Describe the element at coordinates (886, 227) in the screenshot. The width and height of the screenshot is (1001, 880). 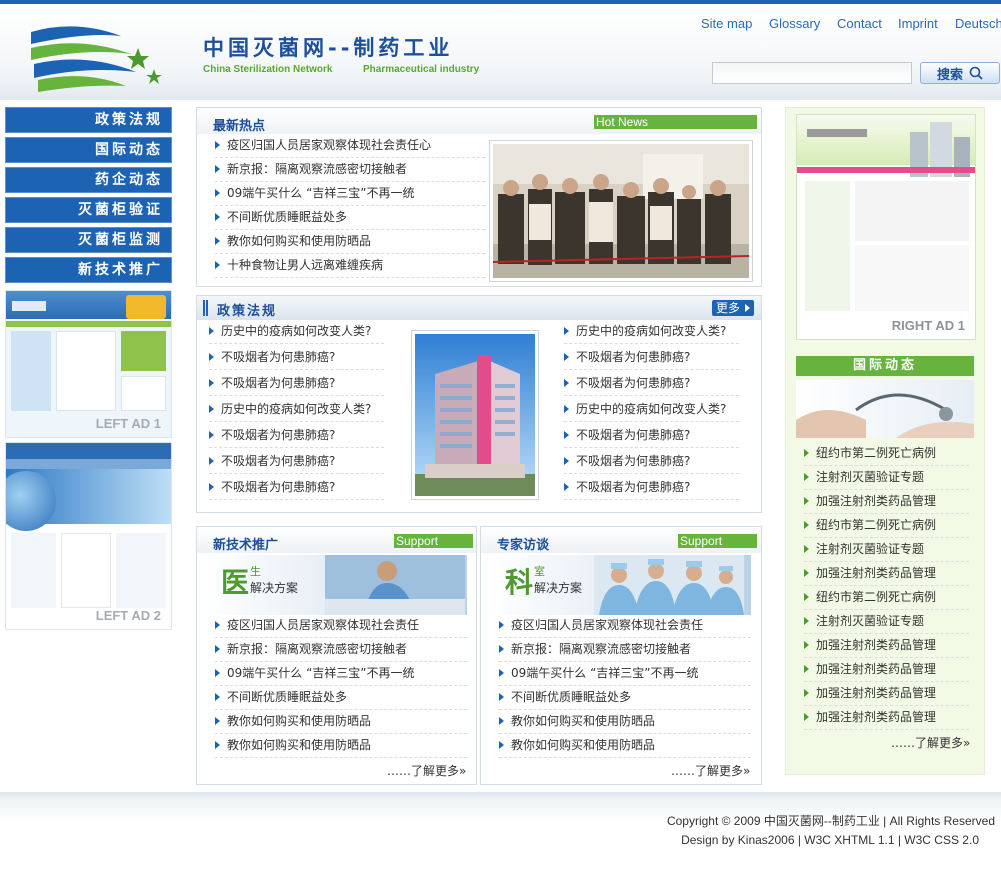
I see `right-ad-1: RIGHT AD 1` at that location.